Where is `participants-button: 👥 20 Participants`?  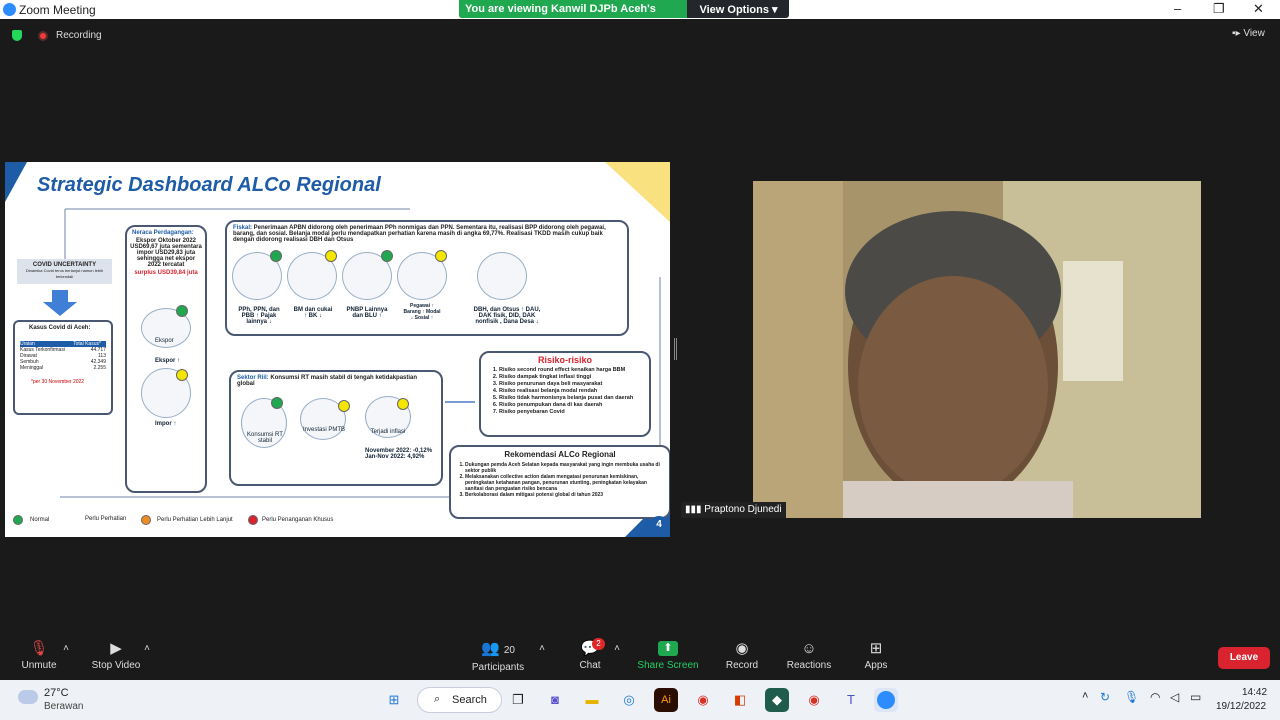
participants-button: 👥 20 Participants is located at coordinates (498, 654).